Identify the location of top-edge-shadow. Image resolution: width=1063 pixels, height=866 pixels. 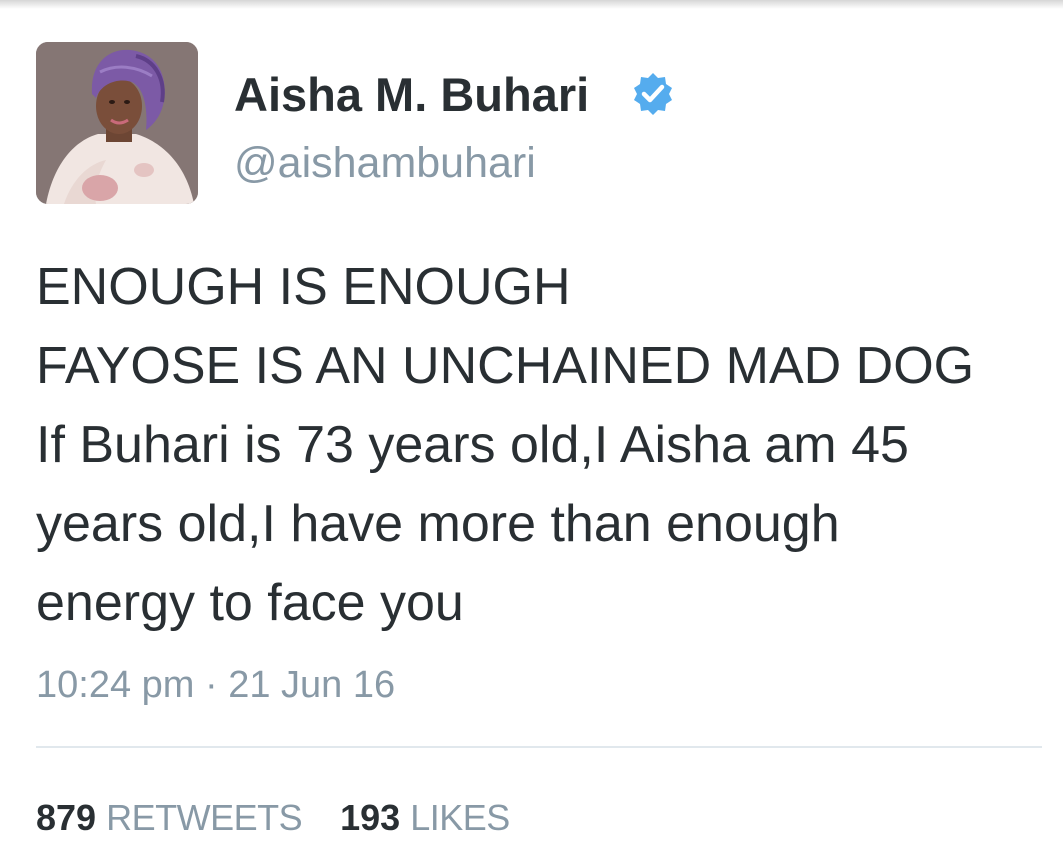
(531, 4).